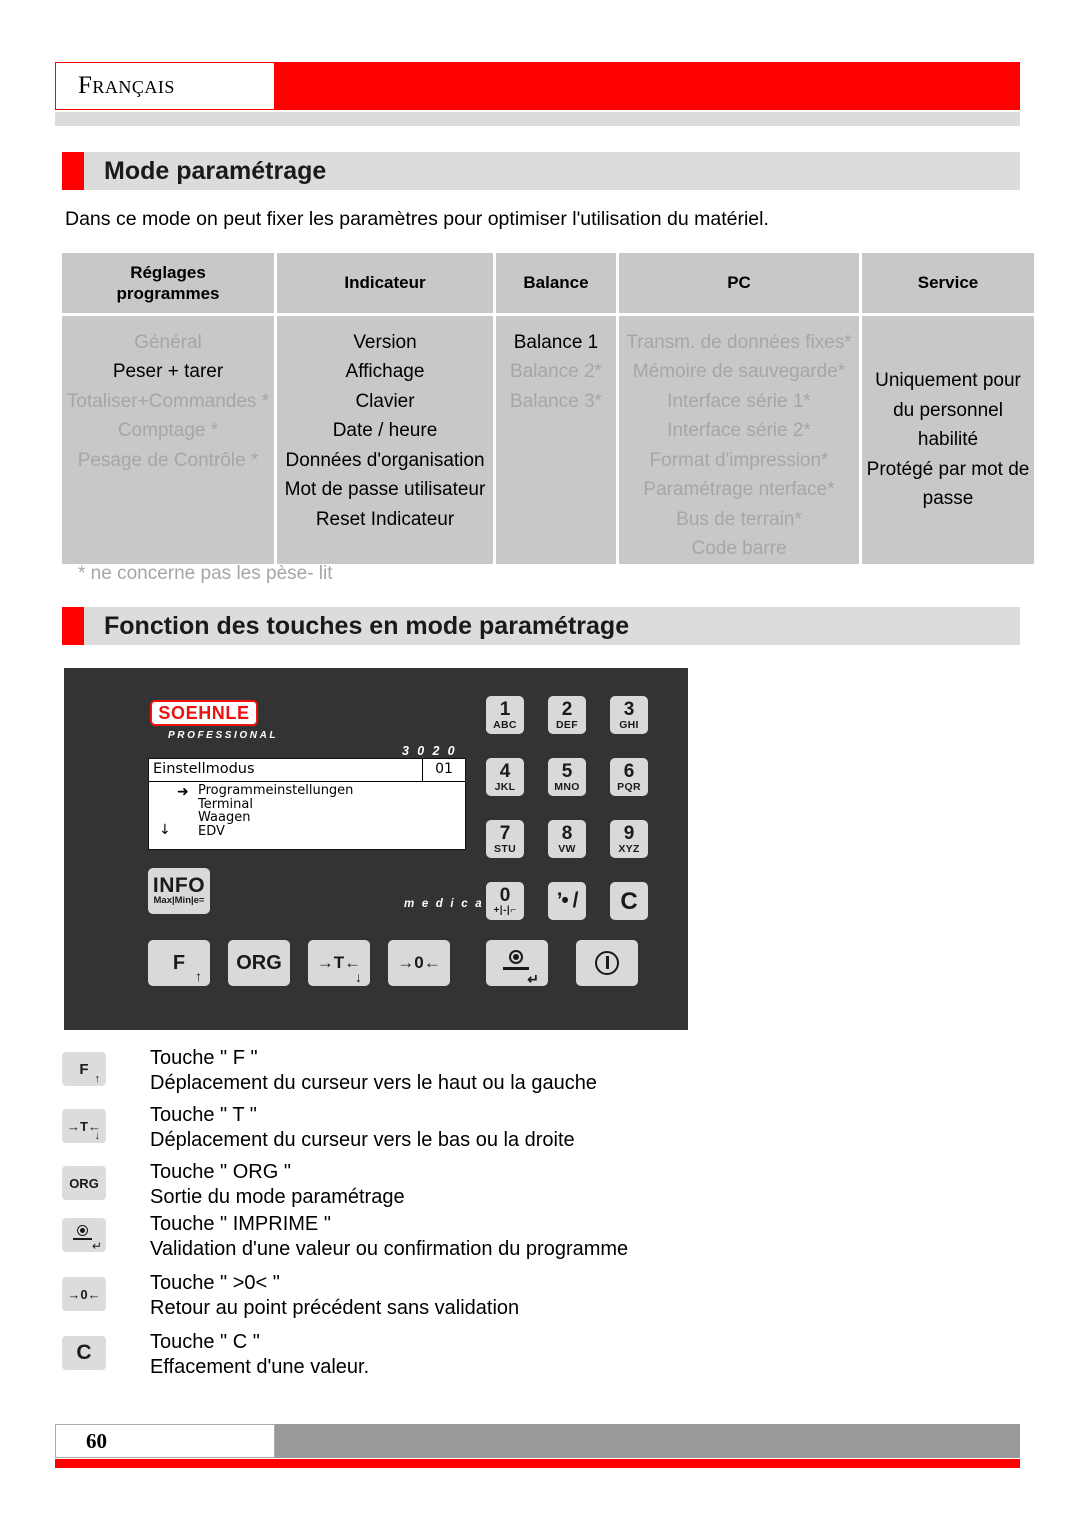 The image size is (1080, 1532). Describe the element at coordinates (567, 724) in the screenshot. I see `key-letters: DEF` at that location.